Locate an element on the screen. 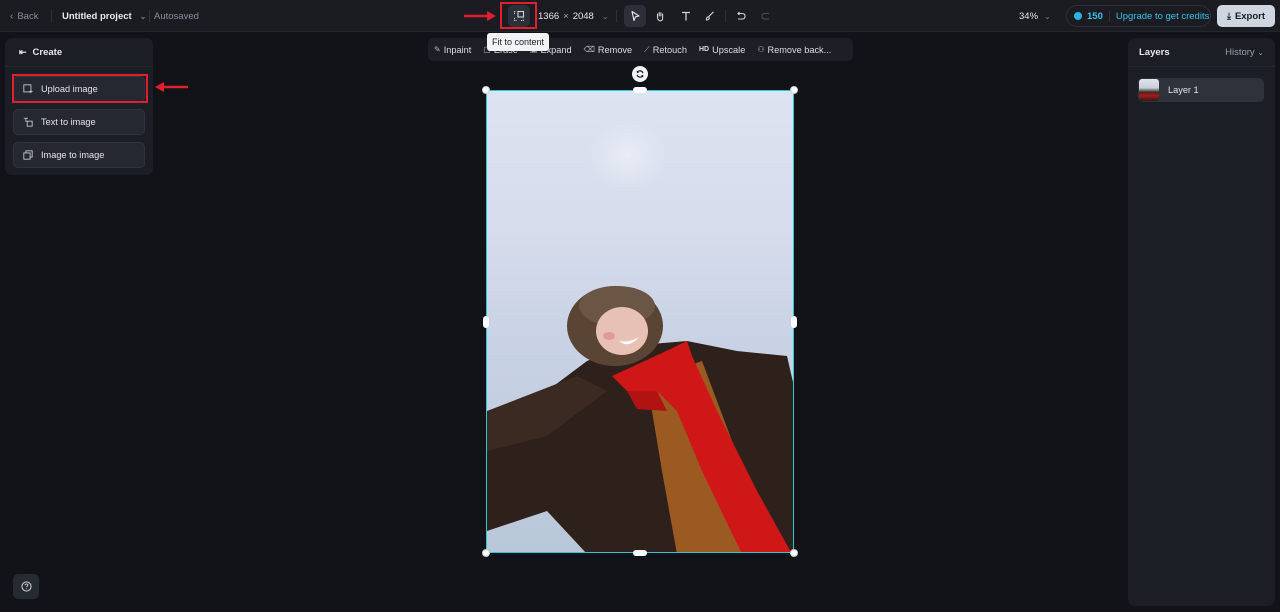  credit-coin-icon is located at coordinates (1078, 16).